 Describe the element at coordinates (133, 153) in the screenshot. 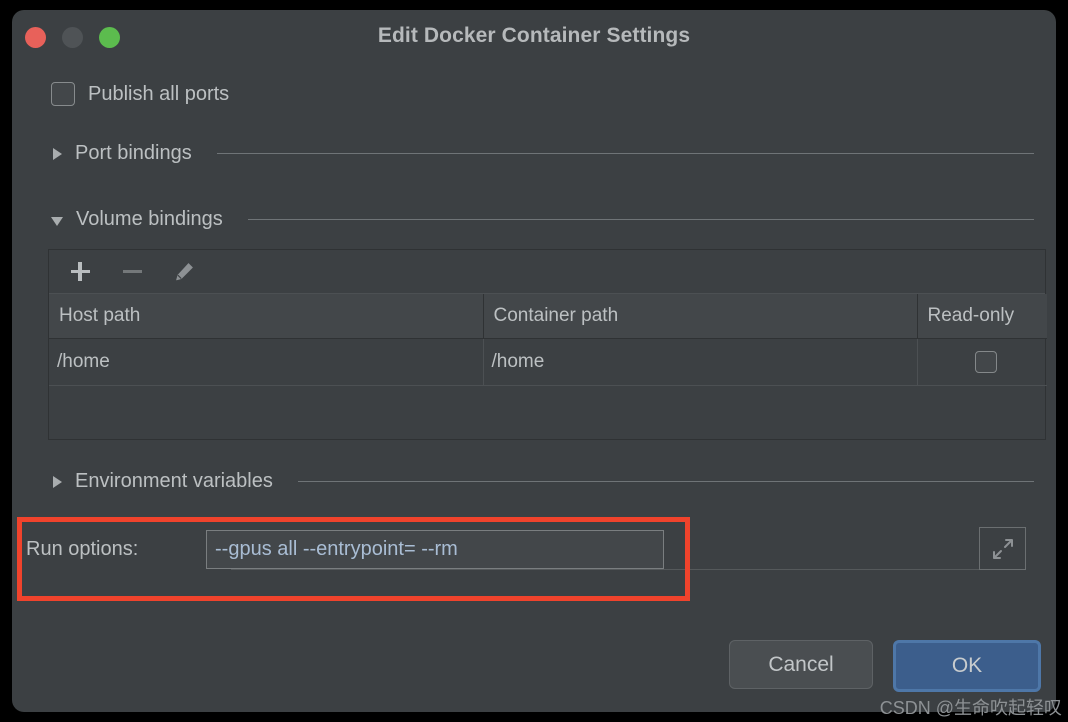

I see `section-port-bindings-label: Port bindings` at that location.